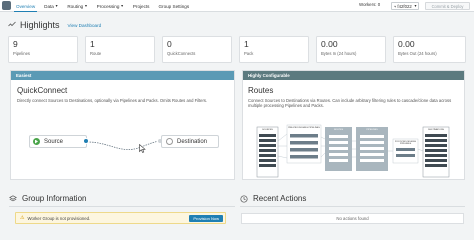  What do you see at coordinates (96, 53) in the screenshot?
I see `stat-label: Route` at bounding box center [96, 53].